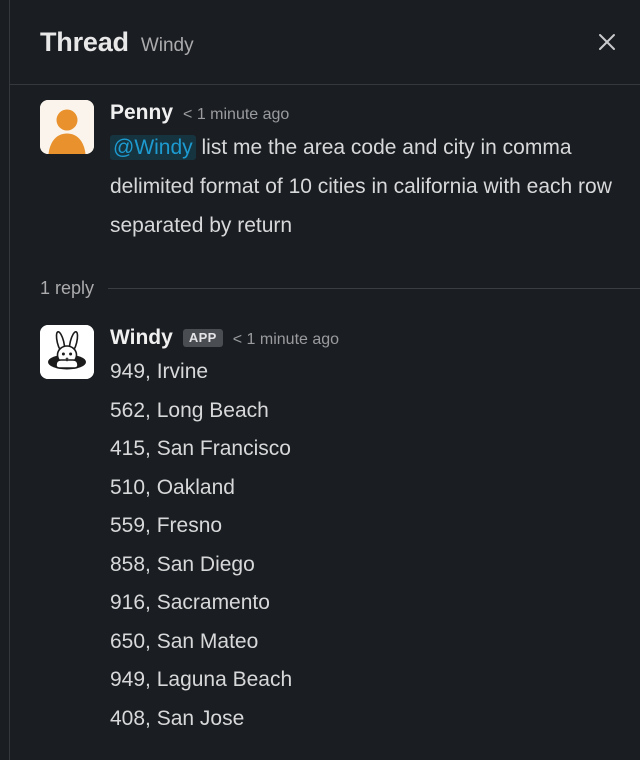 The height and width of the screenshot is (760, 640). I want to click on message-author: Windy, so click(141, 338).